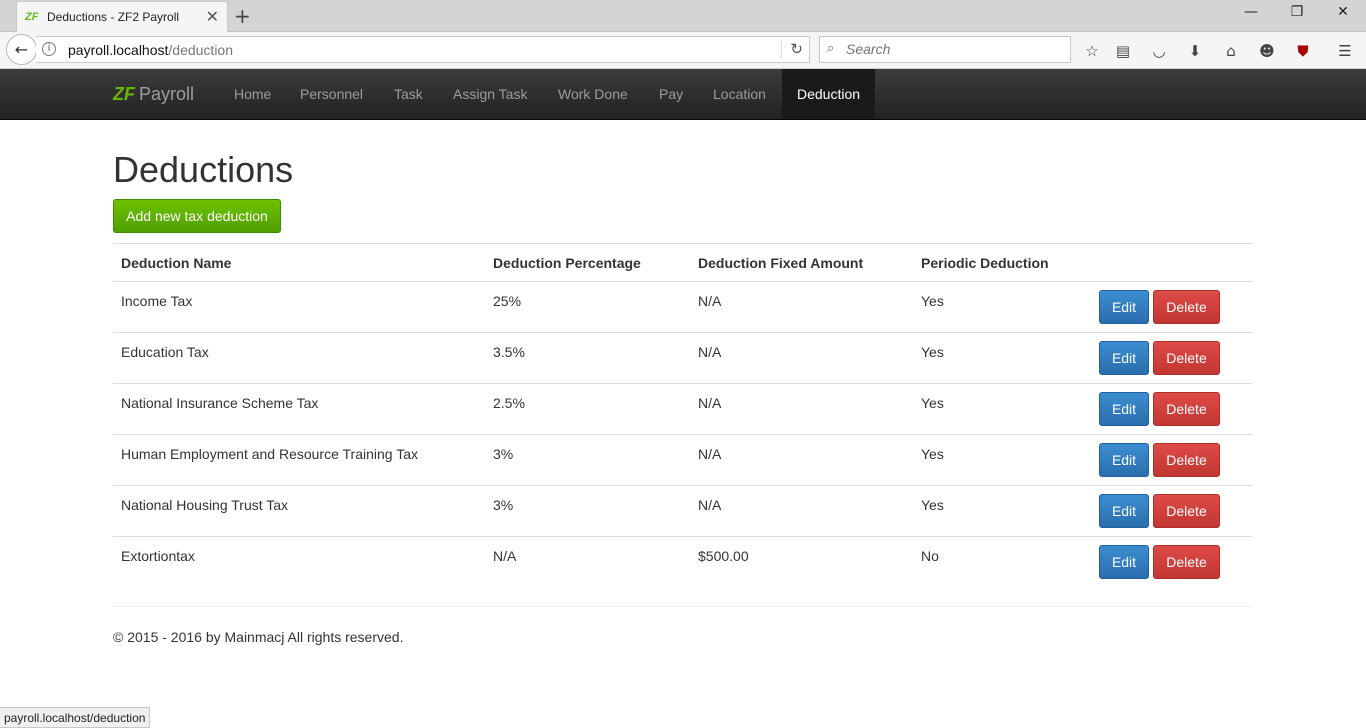 This screenshot has height=728, width=1366. Describe the element at coordinates (1303, 51) in the screenshot. I see `ublock-icon: ⛊` at that location.